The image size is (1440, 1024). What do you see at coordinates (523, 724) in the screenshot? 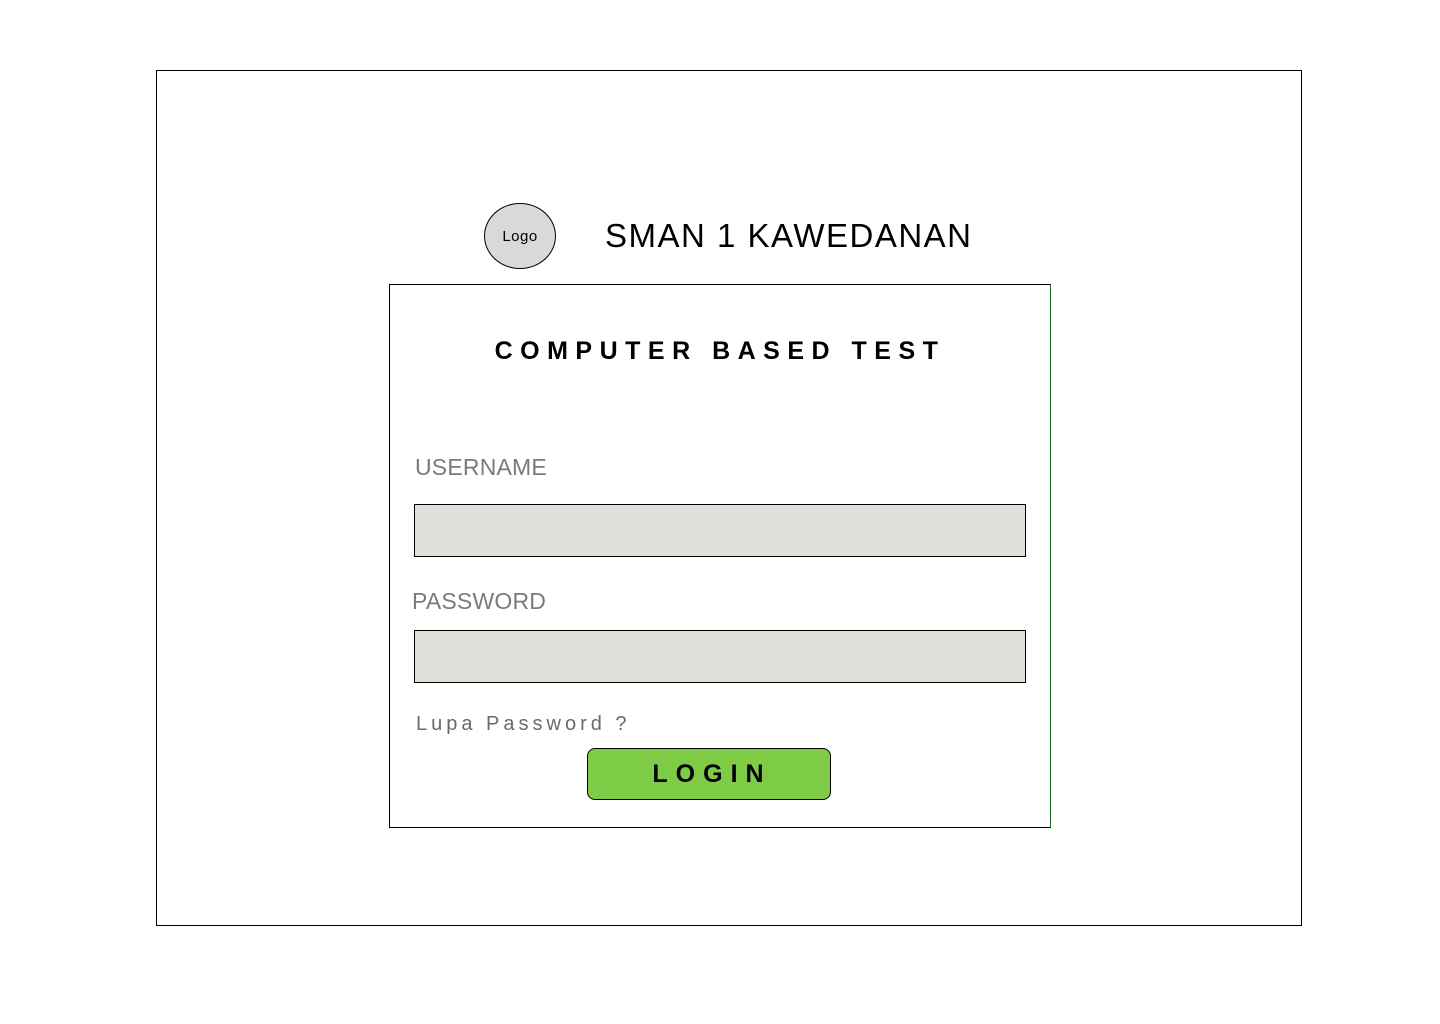
I see `forgot-password-link: Lupa Password ?` at bounding box center [523, 724].